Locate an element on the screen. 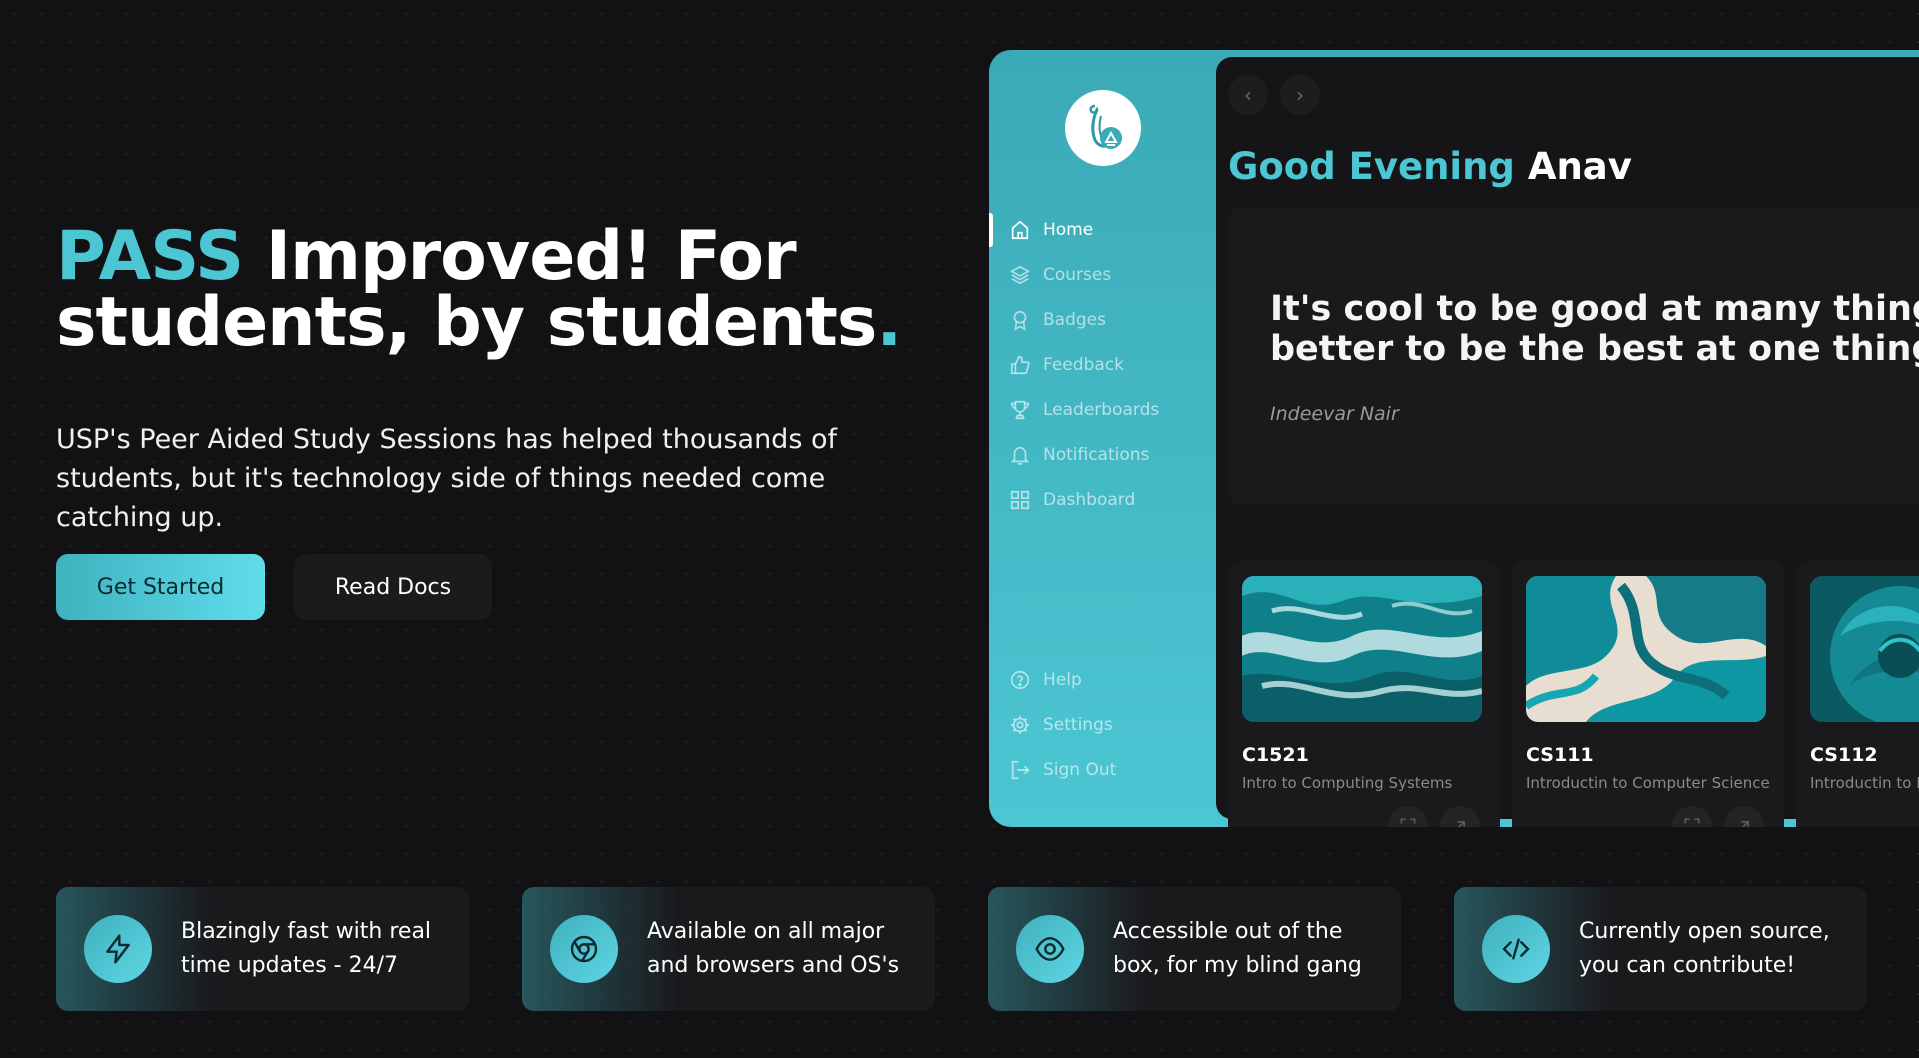 This screenshot has width=1919, height=1058. course-code: C1521 is located at coordinates (1275, 755).